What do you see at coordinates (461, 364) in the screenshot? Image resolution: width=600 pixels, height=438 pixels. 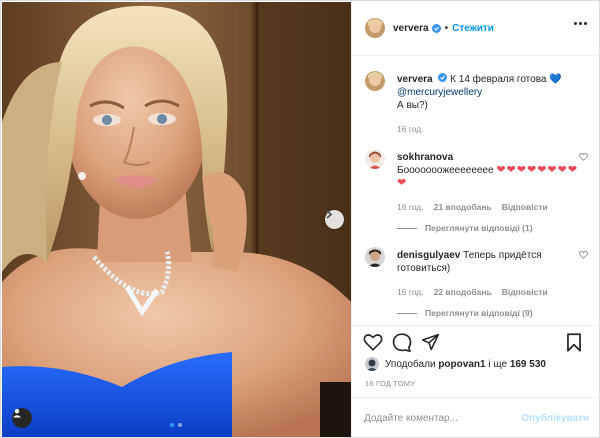 I see `liker-username: popovan1` at bounding box center [461, 364].